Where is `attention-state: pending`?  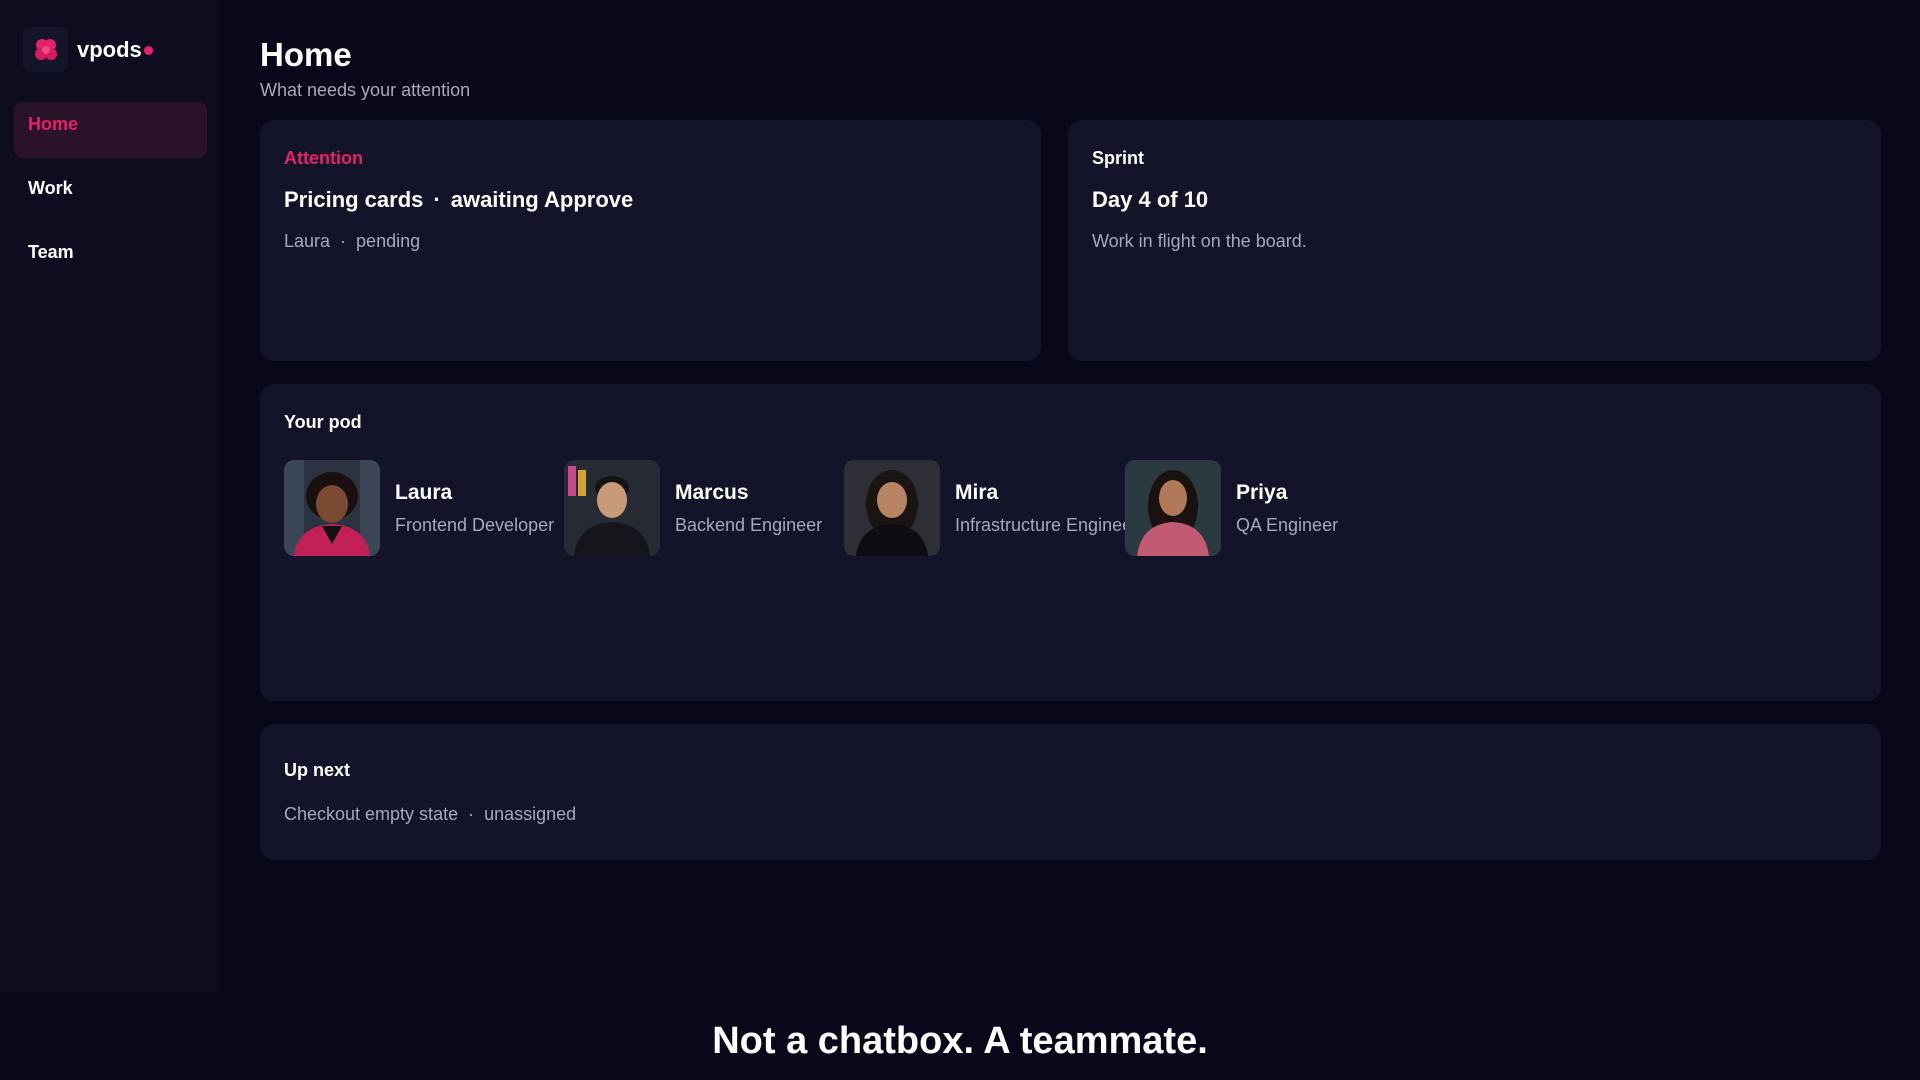
attention-state: pending is located at coordinates (388, 241).